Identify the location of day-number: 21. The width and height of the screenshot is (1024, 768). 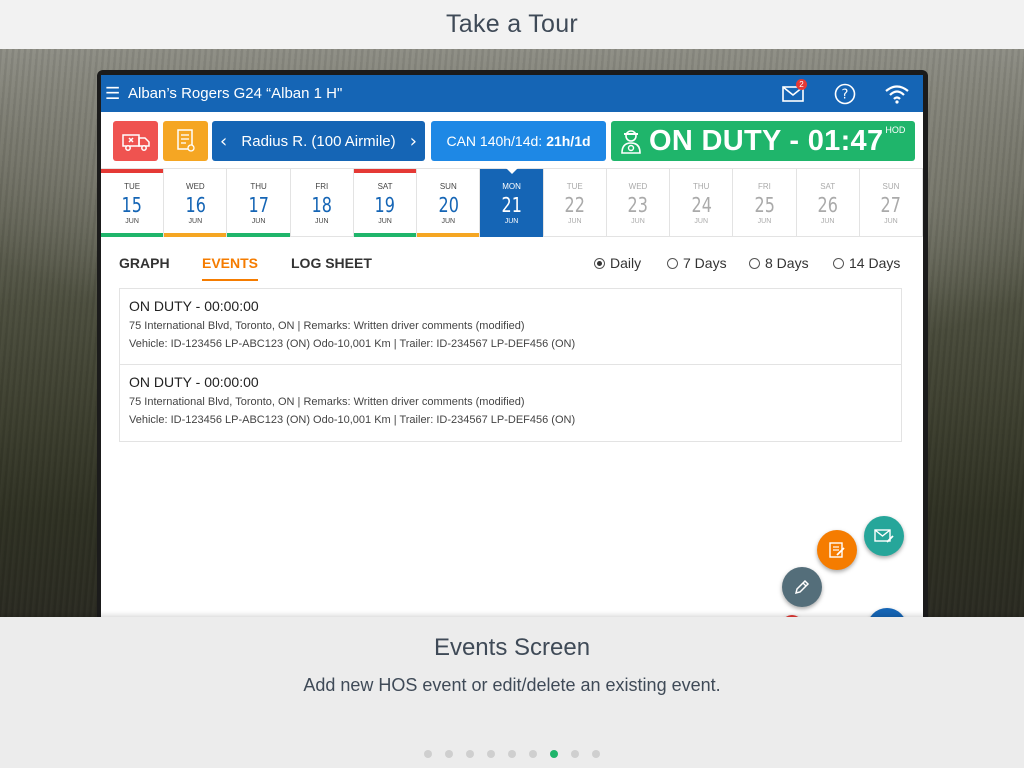
(511, 205).